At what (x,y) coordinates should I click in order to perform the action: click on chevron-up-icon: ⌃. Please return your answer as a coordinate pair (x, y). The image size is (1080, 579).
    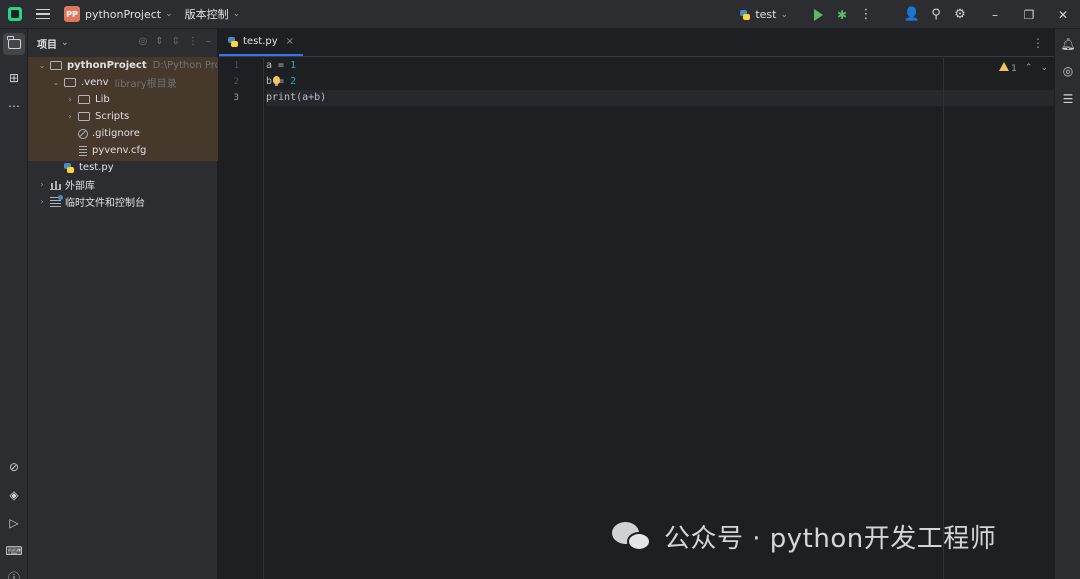
    Looking at the image, I should click on (1029, 68).